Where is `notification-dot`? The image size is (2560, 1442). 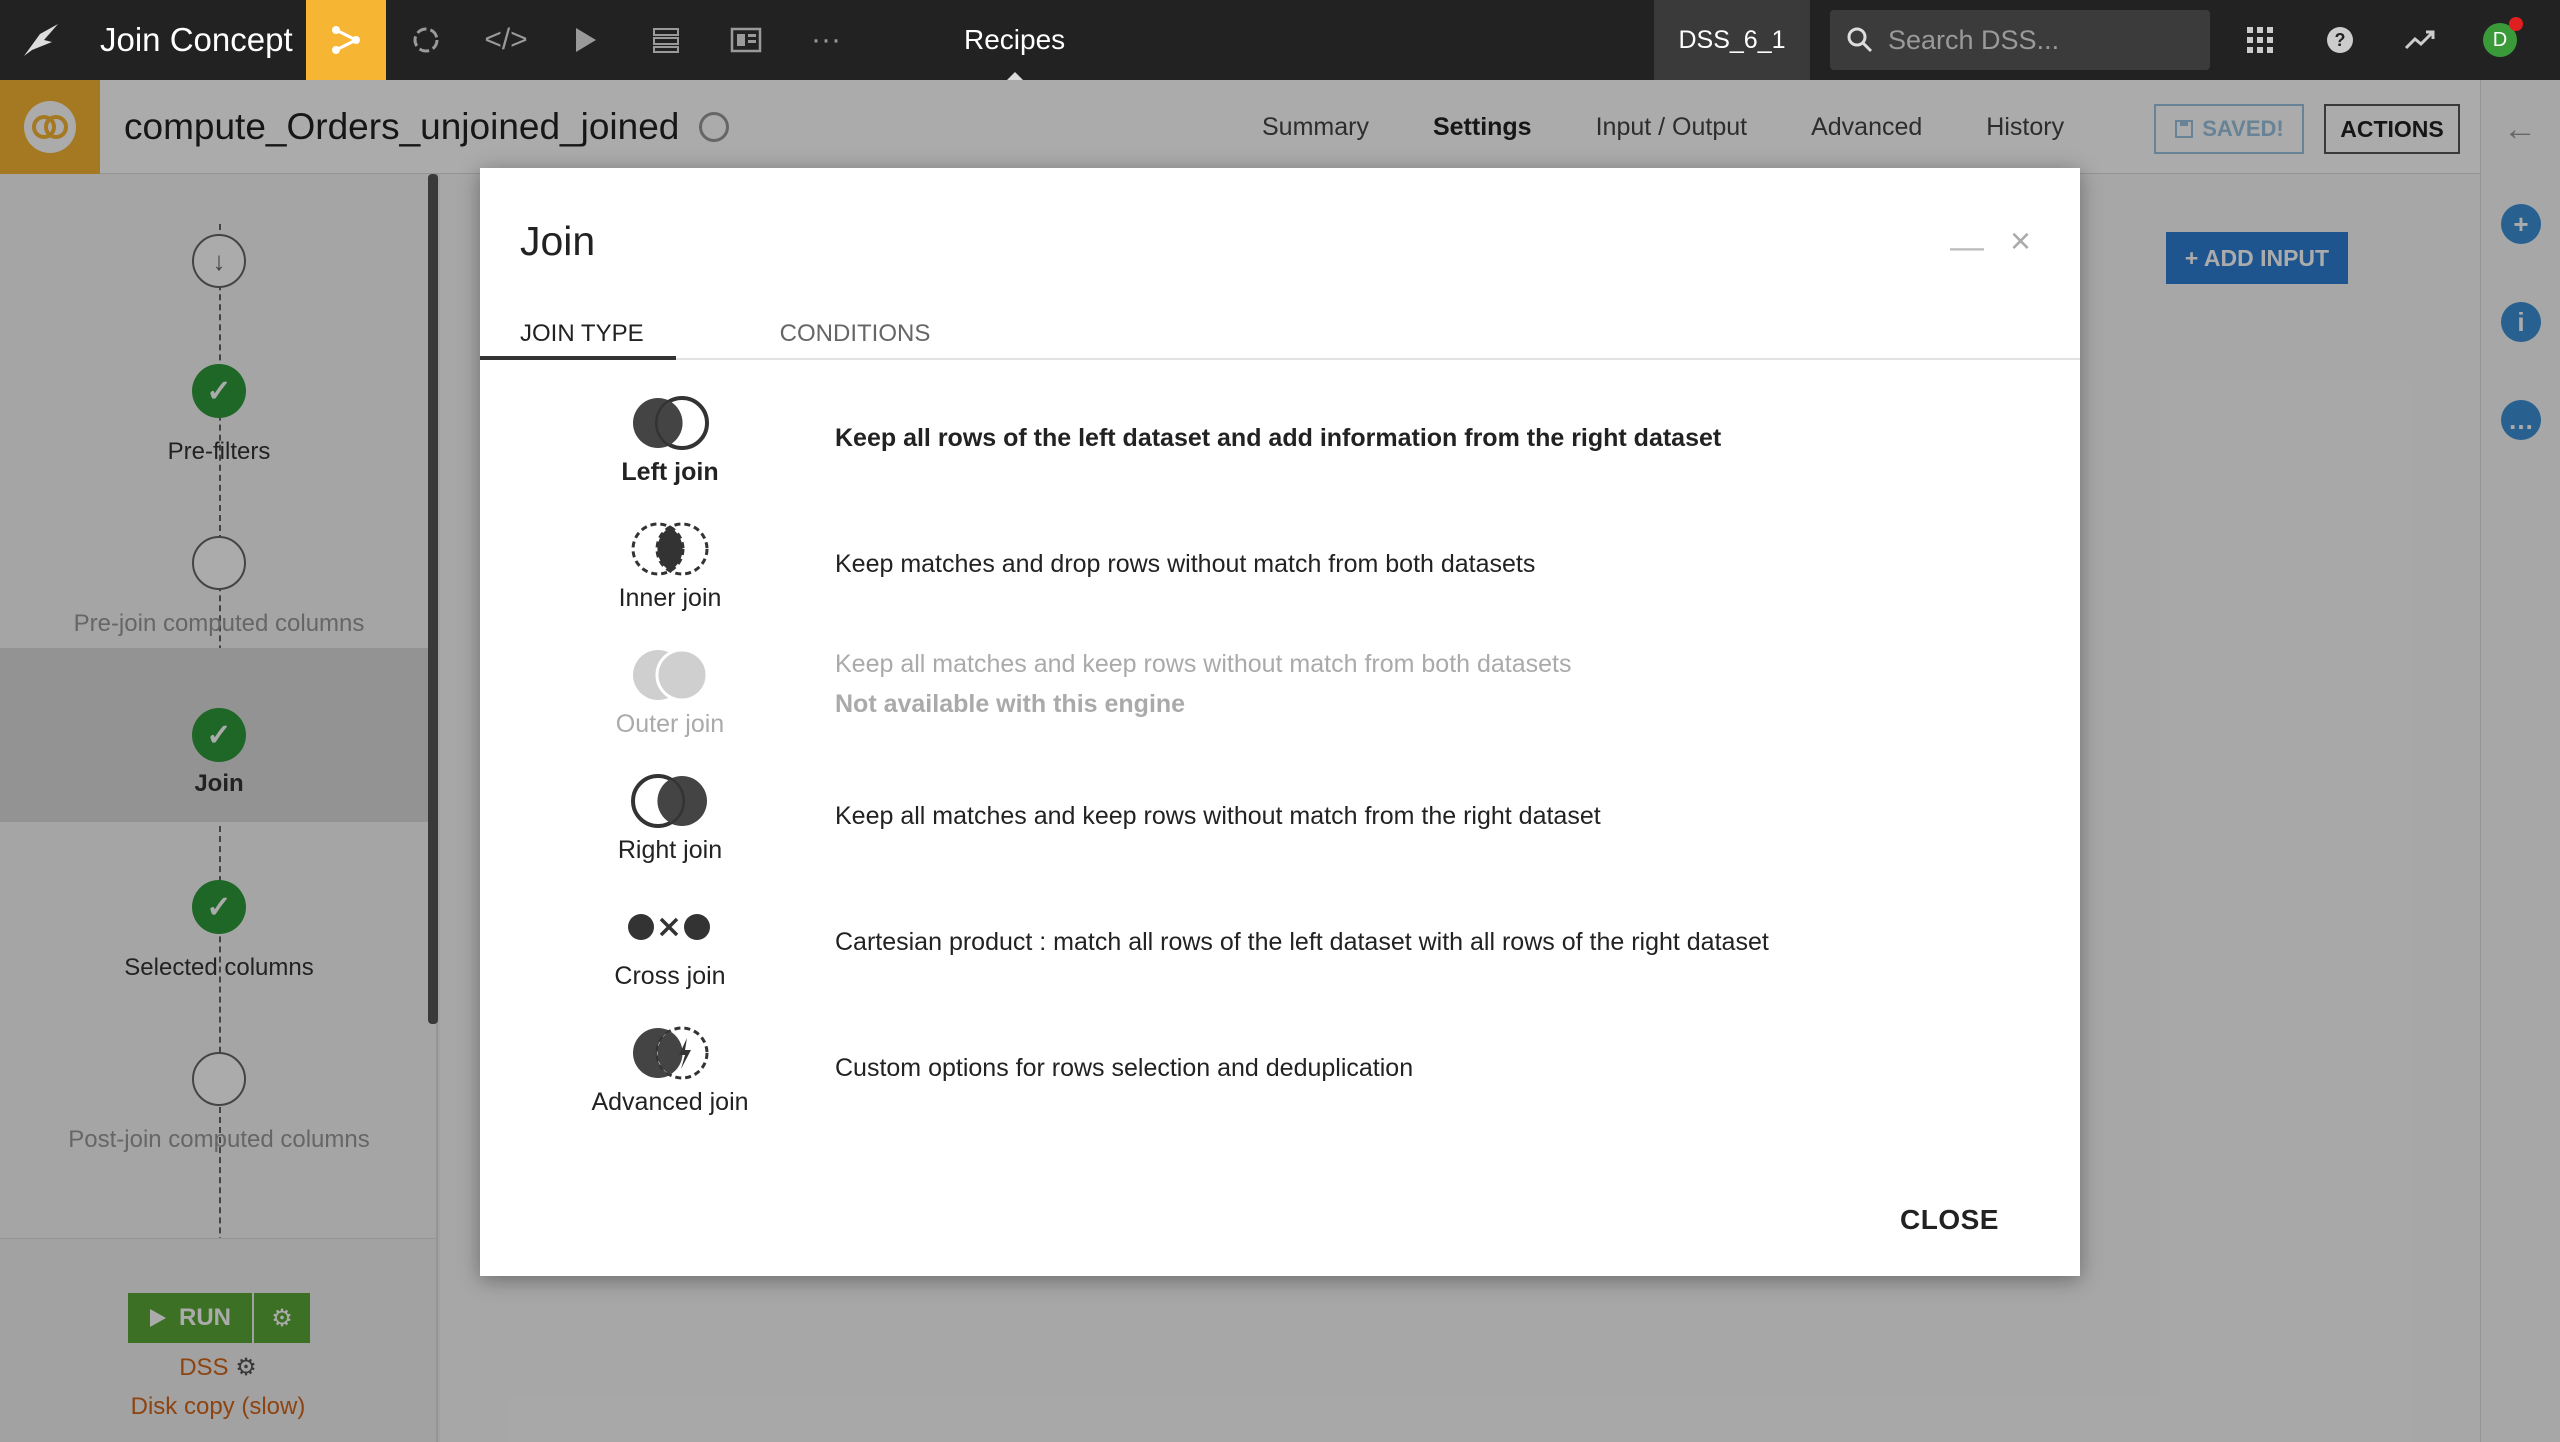
notification-dot is located at coordinates (2516, 24).